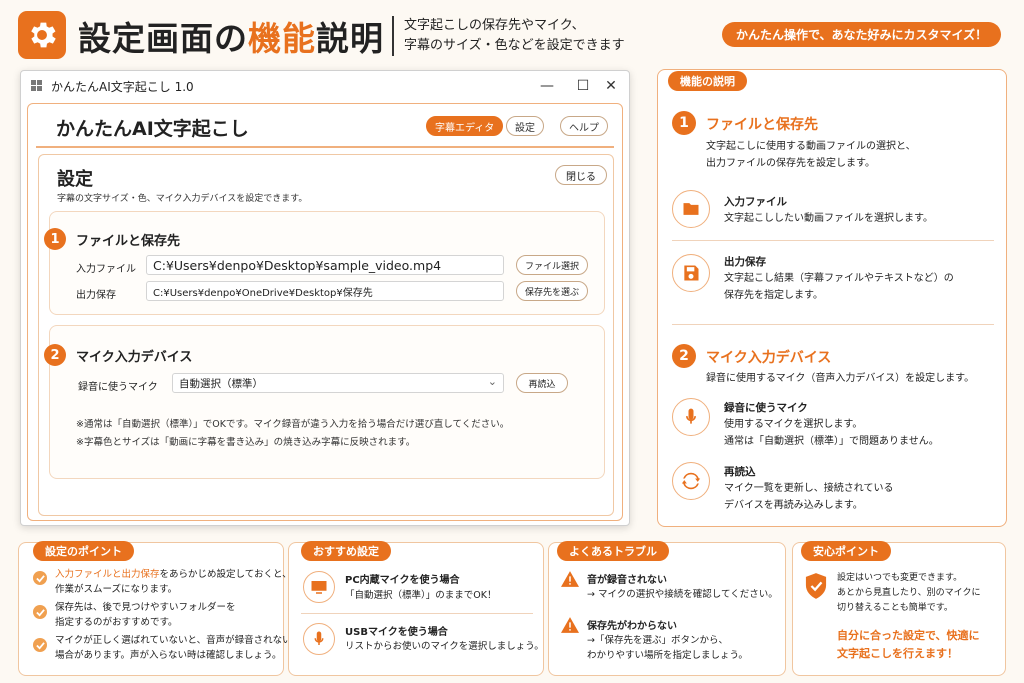  I want to click on mic-select-value: 自動選択（標準）, so click(221, 383).